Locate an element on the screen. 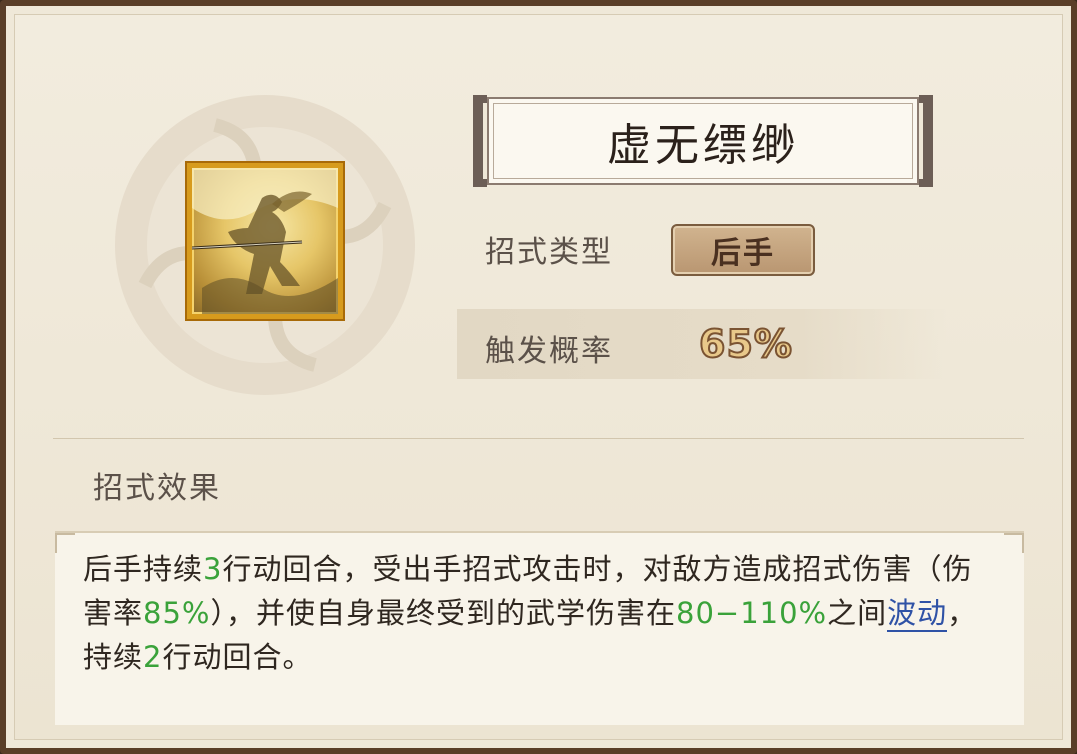  fluctuation-keyword-link: 波动 is located at coordinates (917, 614).